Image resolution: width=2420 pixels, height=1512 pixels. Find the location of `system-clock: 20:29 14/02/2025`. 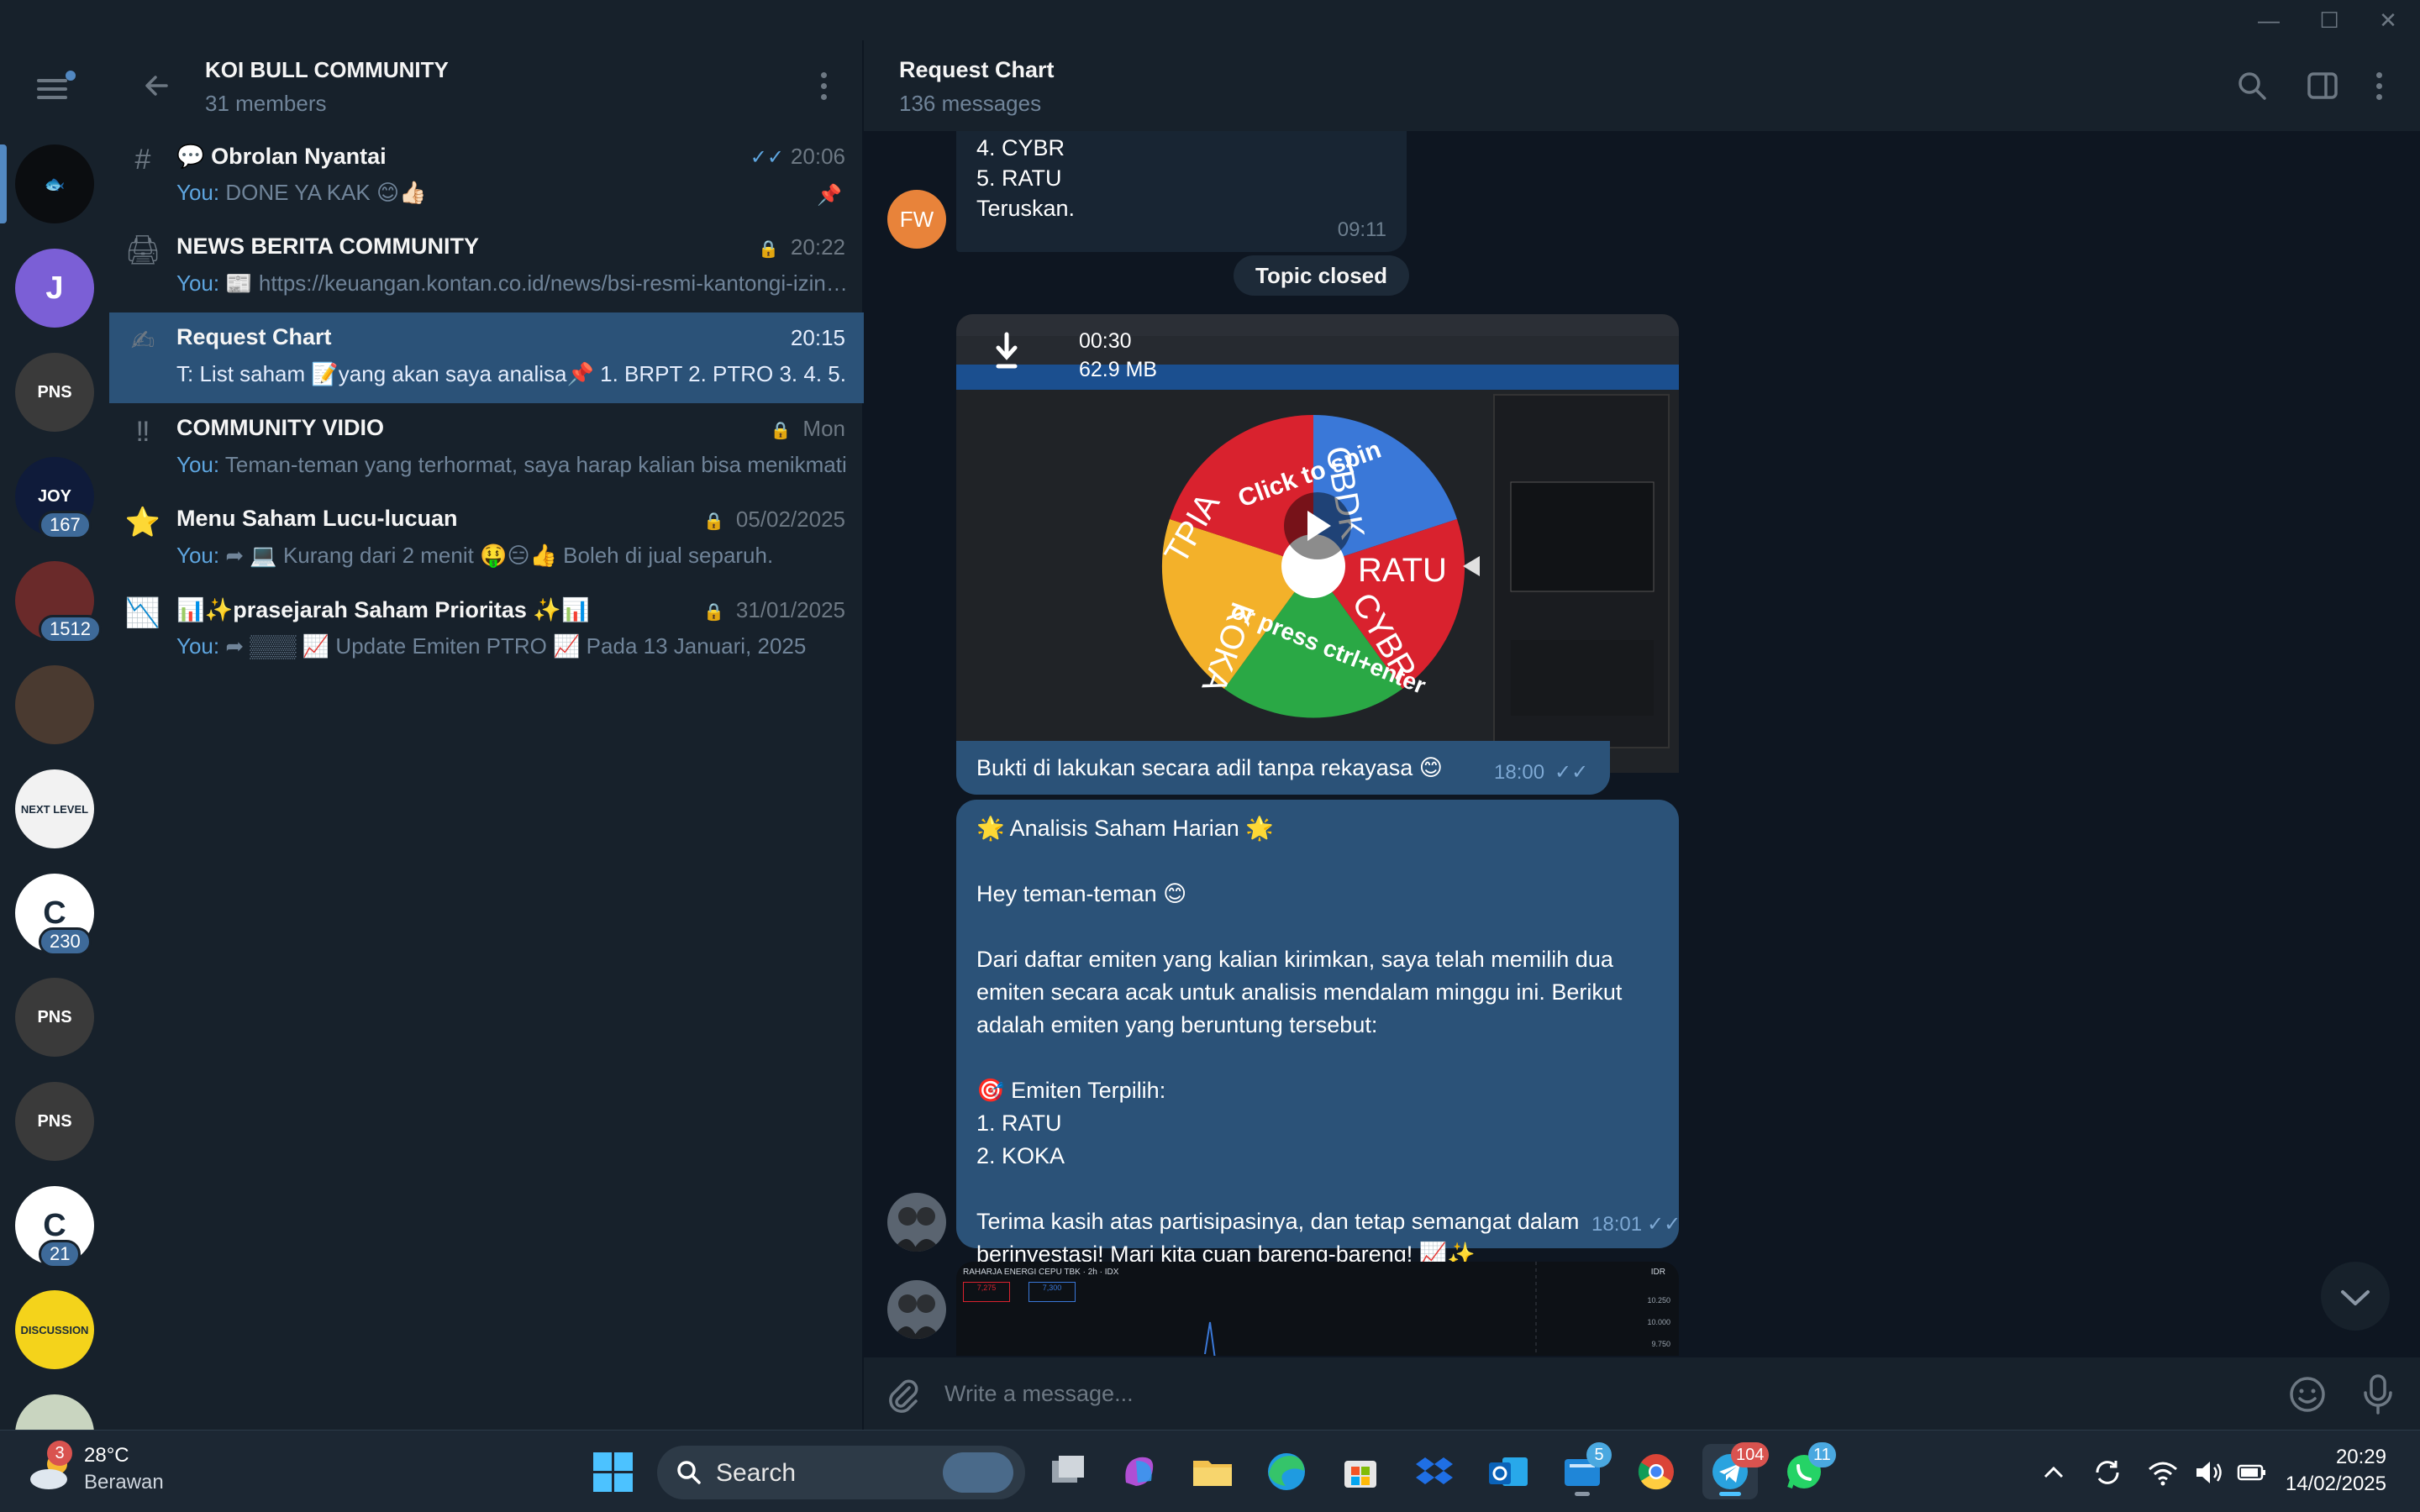

system-clock: 20:29 14/02/2025 is located at coordinates (2336, 1471).